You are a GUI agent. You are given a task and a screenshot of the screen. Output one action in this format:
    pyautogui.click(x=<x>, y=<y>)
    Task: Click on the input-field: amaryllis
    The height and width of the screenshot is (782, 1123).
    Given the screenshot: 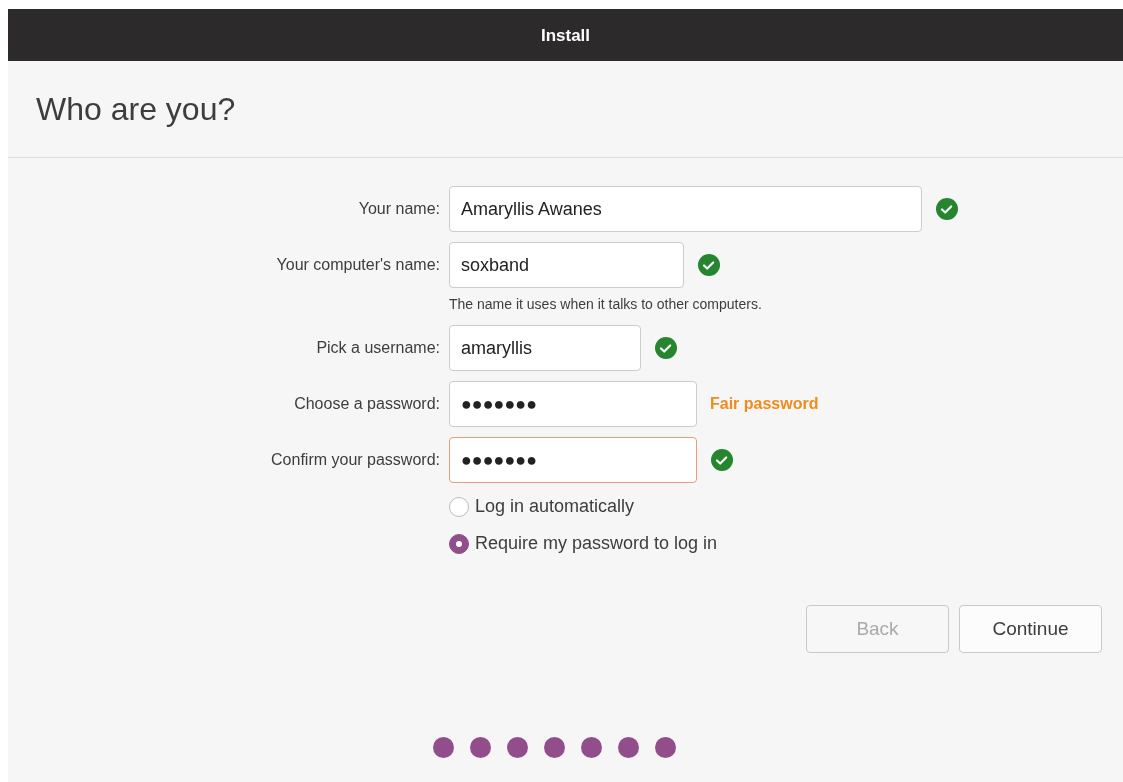 What is the action you would take?
    pyautogui.click(x=545, y=348)
    